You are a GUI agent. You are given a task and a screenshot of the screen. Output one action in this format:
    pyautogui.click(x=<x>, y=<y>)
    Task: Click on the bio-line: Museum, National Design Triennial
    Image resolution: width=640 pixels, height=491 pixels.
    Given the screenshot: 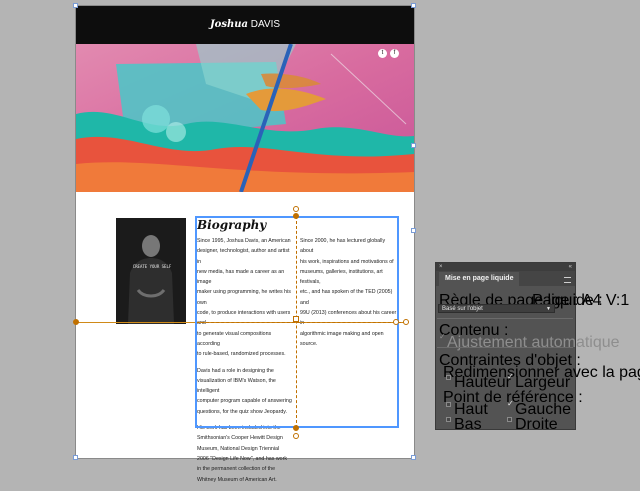 What is the action you would take?
    pyautogui.click(x=238, y=448)
    